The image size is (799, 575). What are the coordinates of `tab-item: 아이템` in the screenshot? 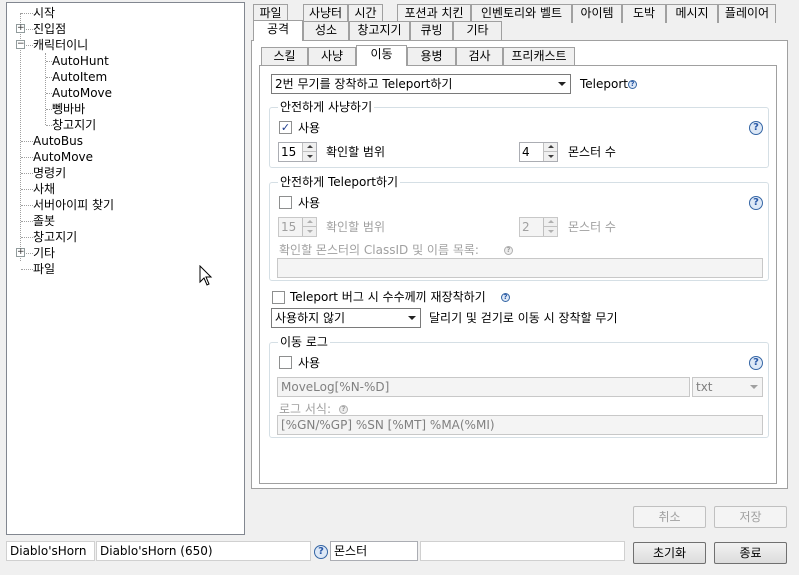 It's located at (597, 13).